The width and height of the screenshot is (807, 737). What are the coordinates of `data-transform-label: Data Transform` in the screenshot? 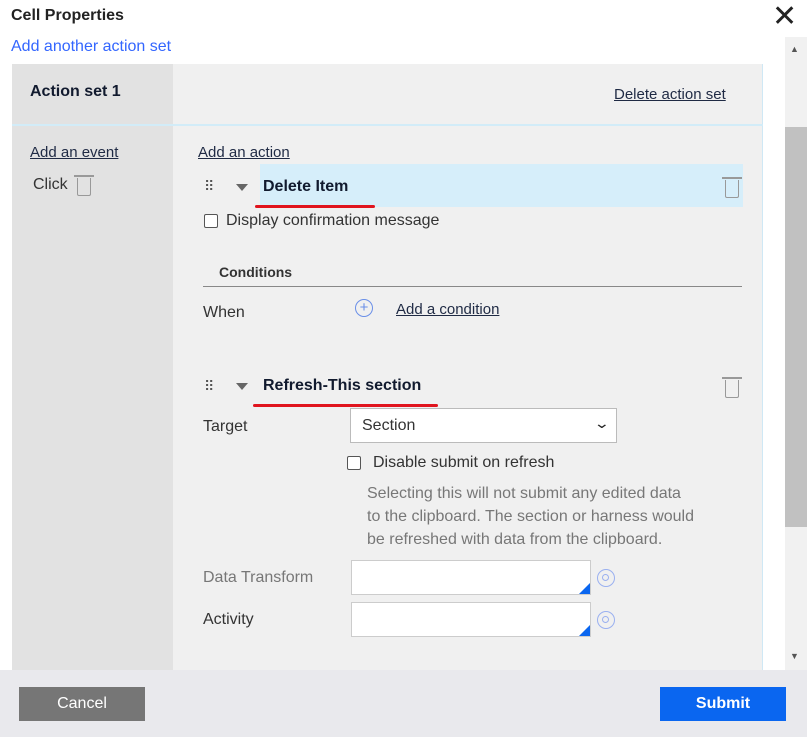 It's located at (258, 577).